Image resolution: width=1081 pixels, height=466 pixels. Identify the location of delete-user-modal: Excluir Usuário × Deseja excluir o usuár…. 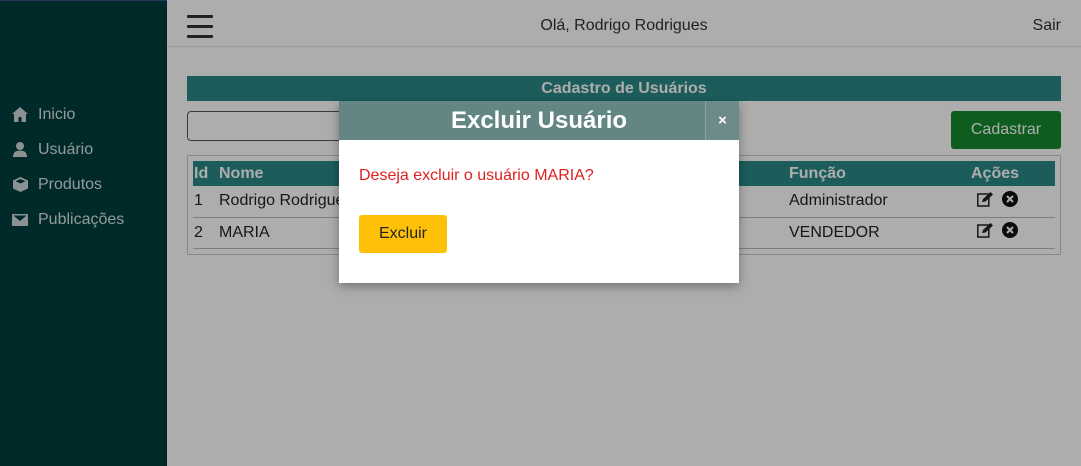
(539, 192).